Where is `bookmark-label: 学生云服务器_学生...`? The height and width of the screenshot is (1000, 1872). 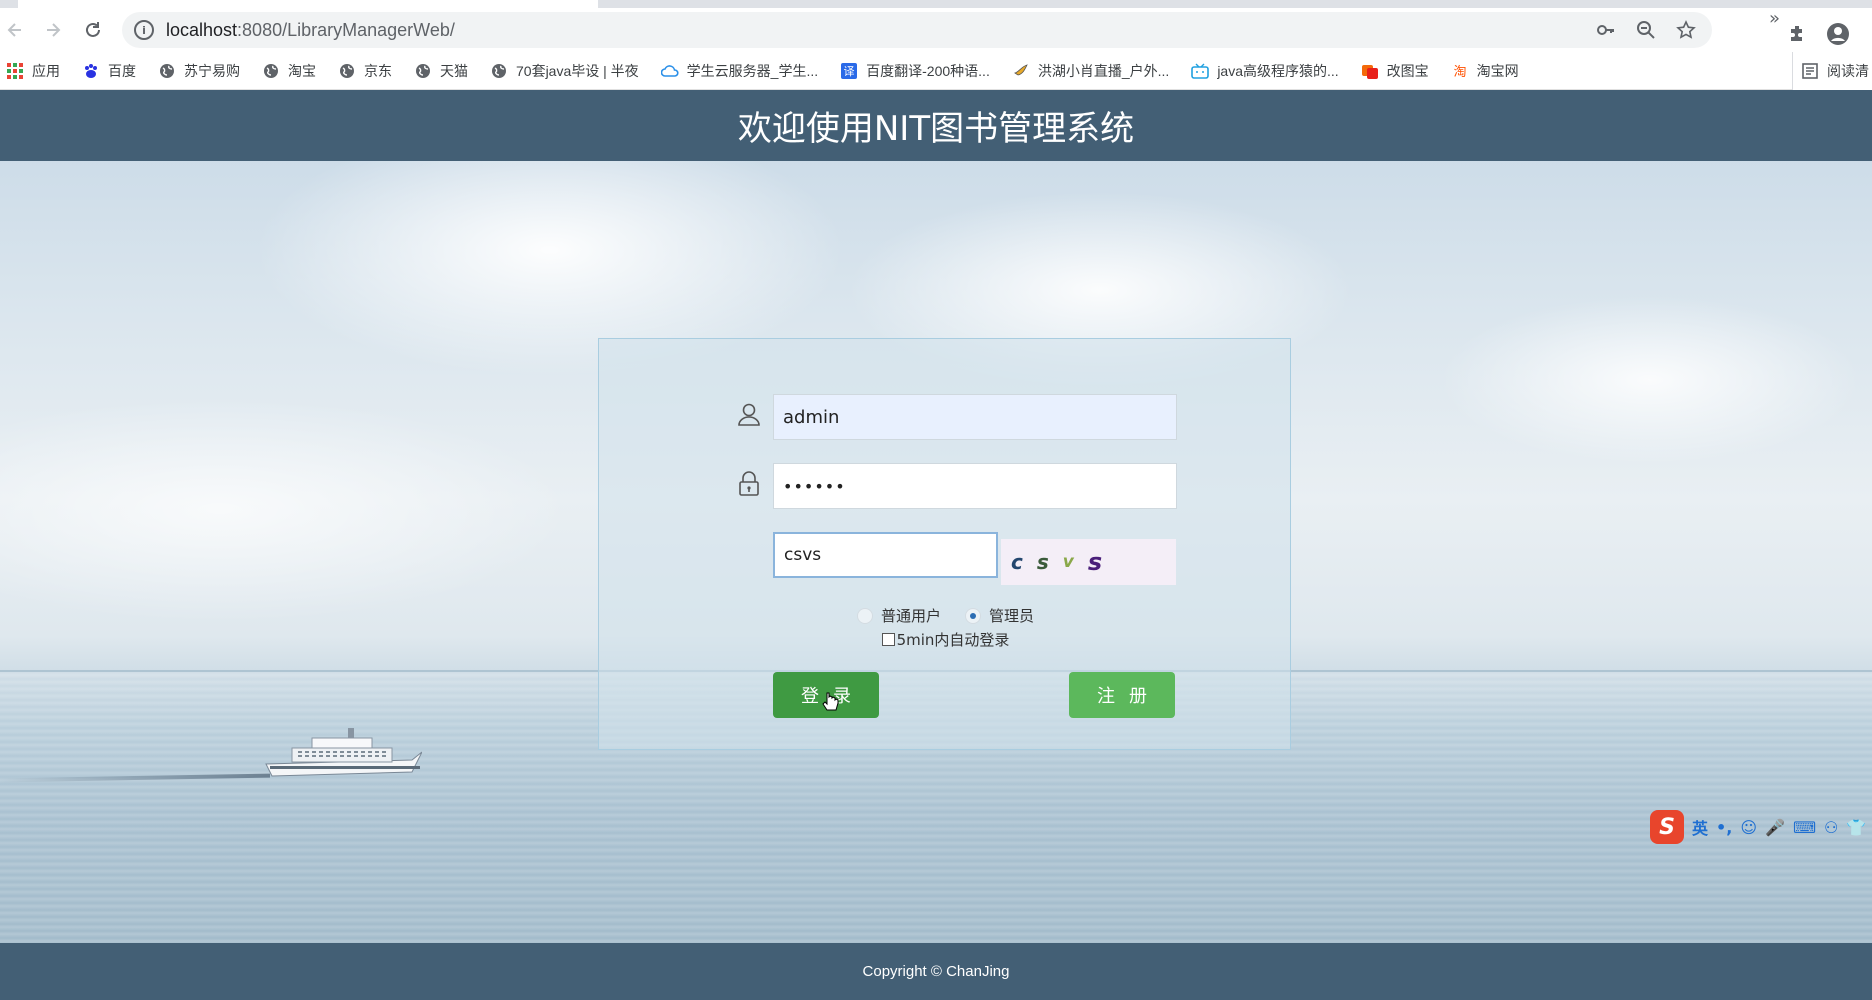 bookmark-label: 学生云服务器_学生... is located at coordinates (752, 70).